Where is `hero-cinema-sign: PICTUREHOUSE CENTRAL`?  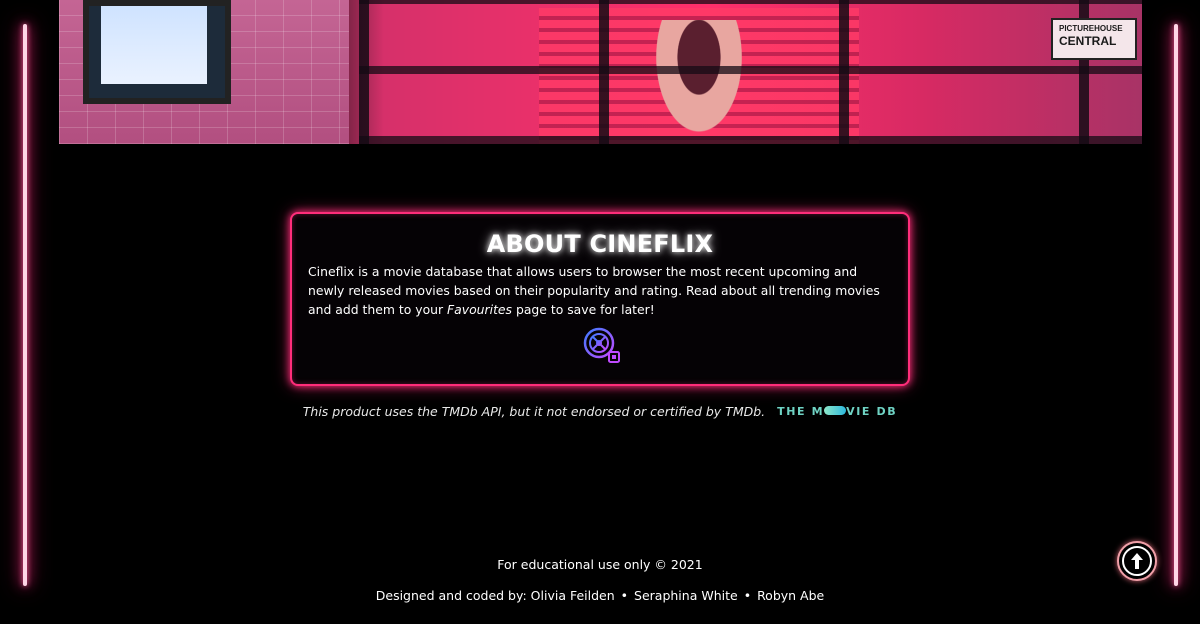
hero-cinema-sign: PICTUREHOUSE CENTRAL is located at coordinates (1094, 39).